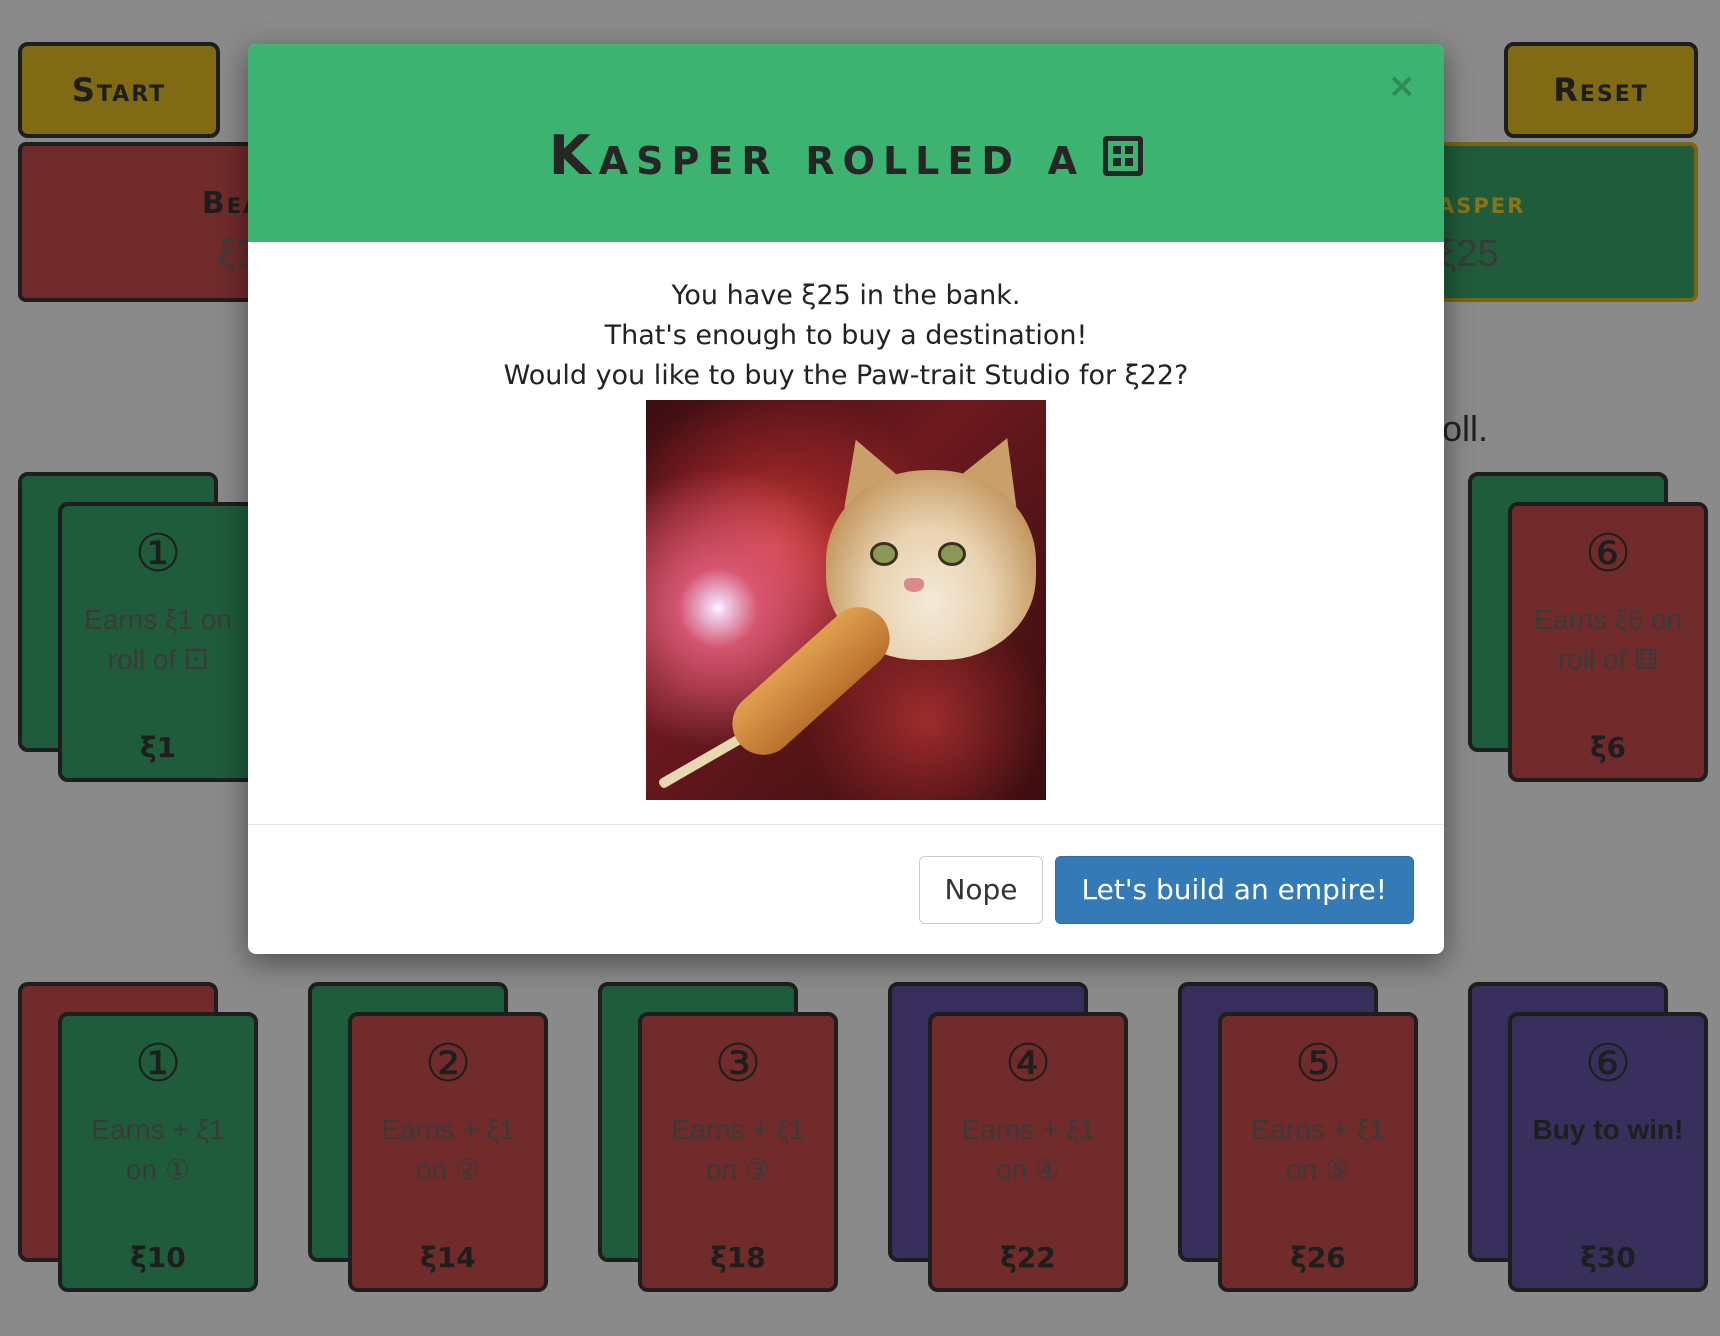  Describe the element at coordinates (846, 889) in the screenshot. I see `modal-footer: Nope Let's build an empire!` at that location.